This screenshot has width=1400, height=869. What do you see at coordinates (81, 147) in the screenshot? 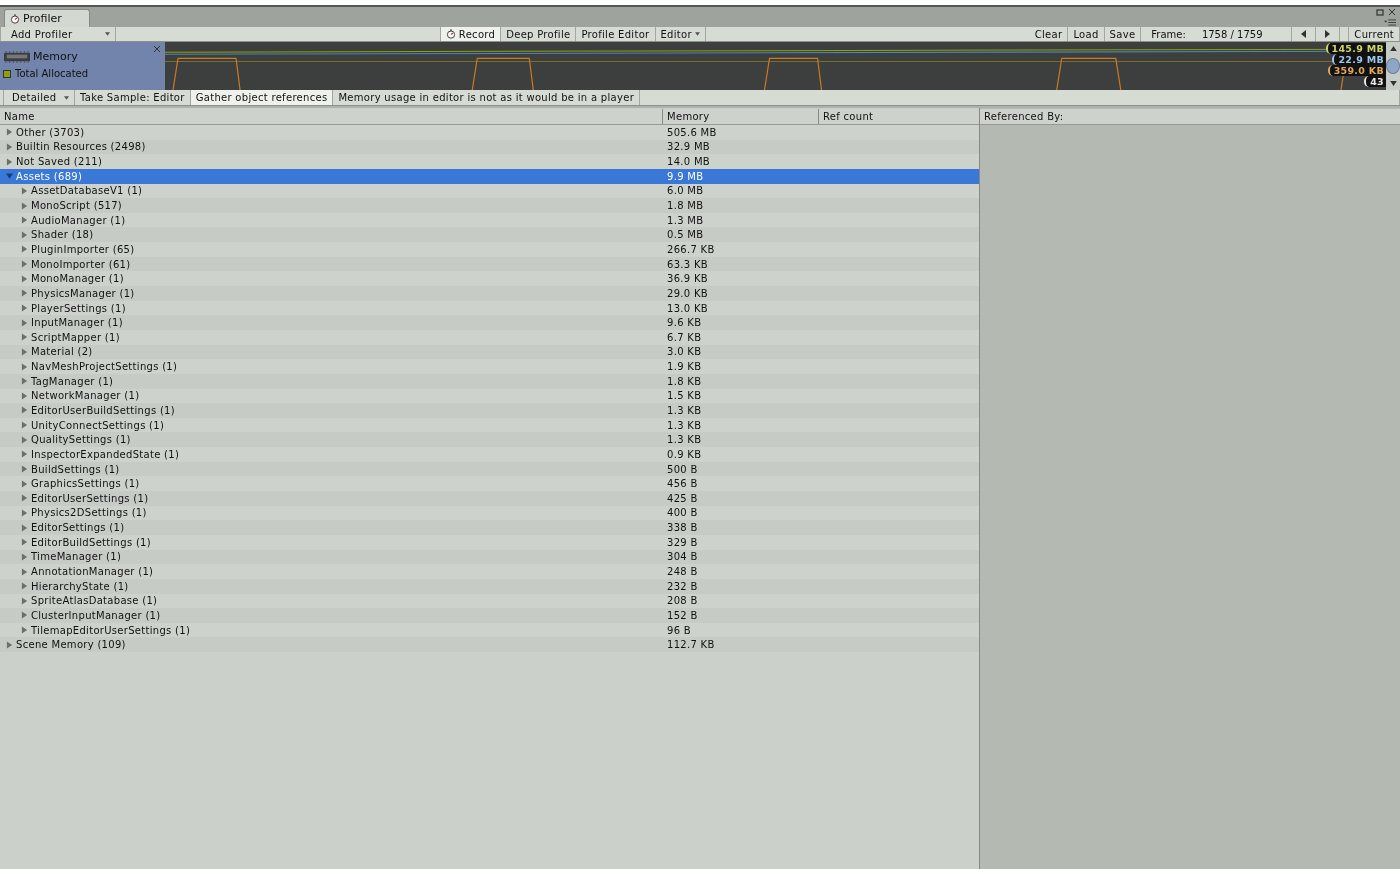
I see `row-name: Builtin Resources (2498)` at bounding box center [81, 147].